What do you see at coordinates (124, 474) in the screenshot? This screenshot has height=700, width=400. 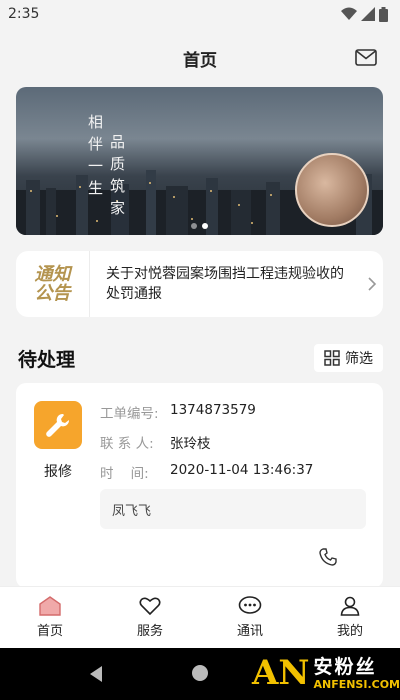 I see `time-label: 时 间:` at bounding box center [124, 474].